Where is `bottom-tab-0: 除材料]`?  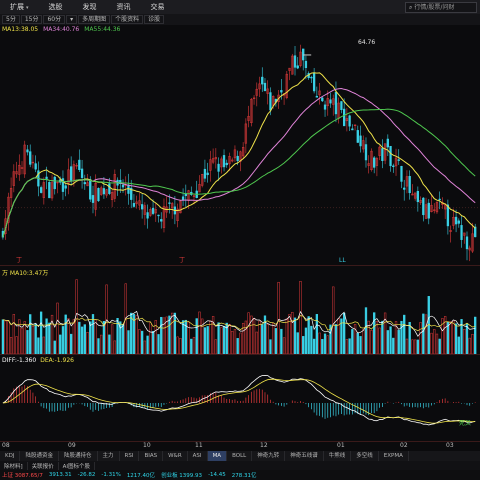 bottom-tab-0: 除材料] is located at coordinates (14, 465).